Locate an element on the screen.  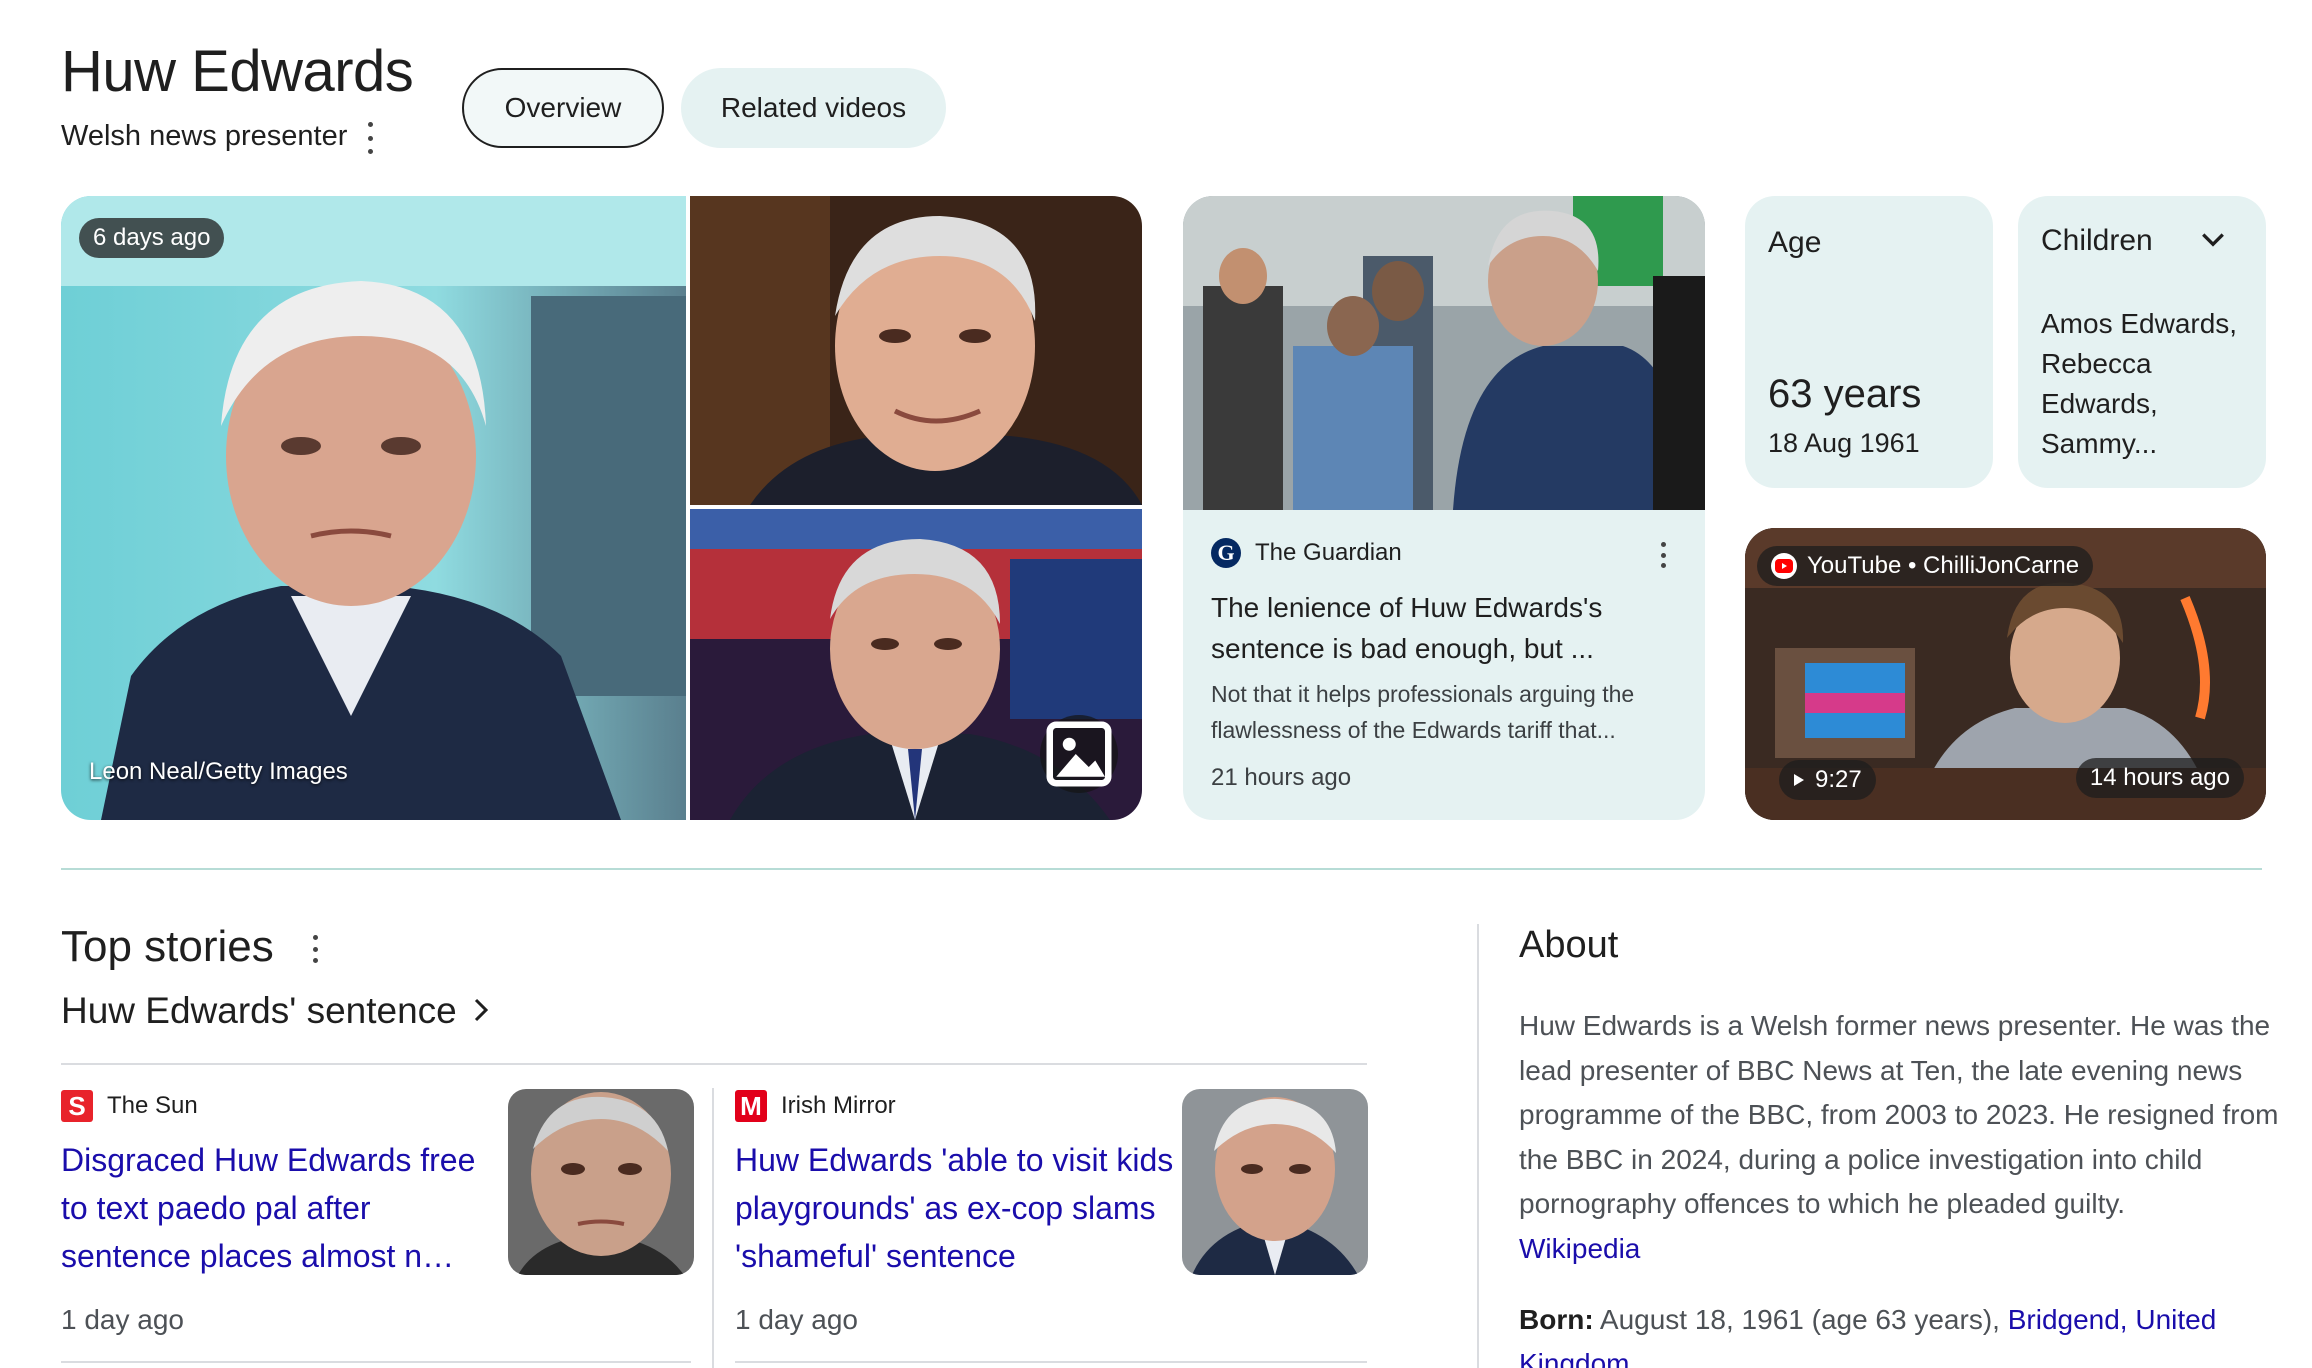
news-card-time: 21 hours ago is located at coordinates (1281, 777).